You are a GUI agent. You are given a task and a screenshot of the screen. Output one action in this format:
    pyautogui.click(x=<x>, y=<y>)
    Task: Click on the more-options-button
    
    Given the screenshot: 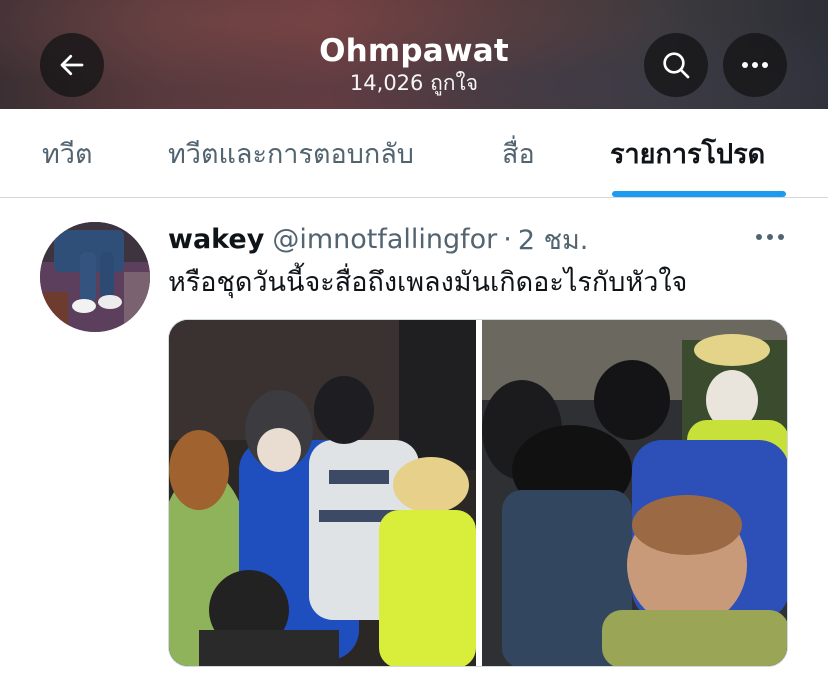 What is the action you would take?
    pyautogui.click(x=755, y=65)
    